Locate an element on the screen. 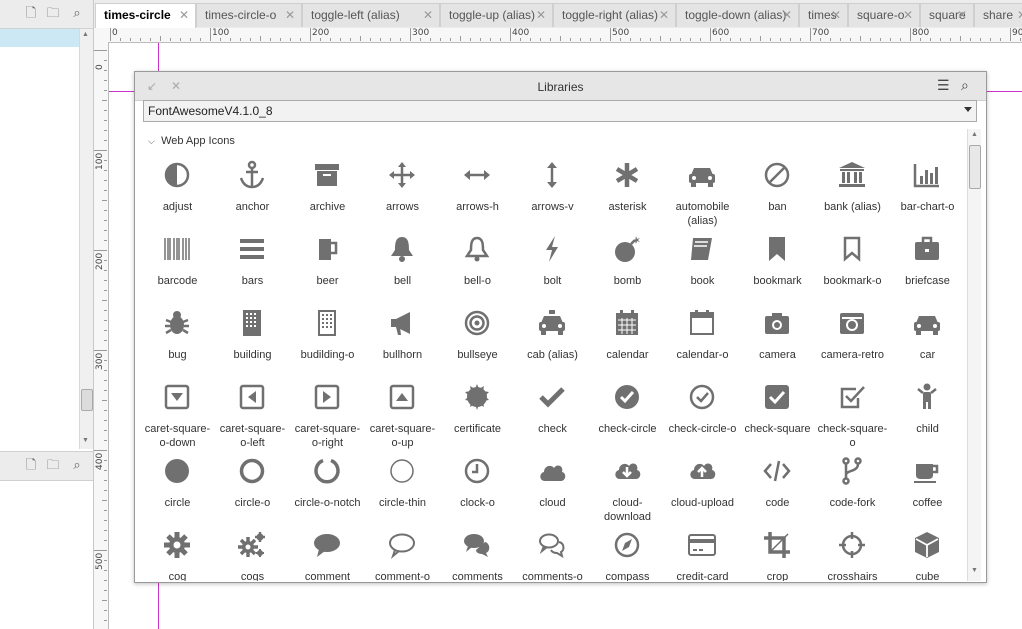 The image size is (1022, 629). icon-tile: crosshairs is located at coordinates (852, 555).